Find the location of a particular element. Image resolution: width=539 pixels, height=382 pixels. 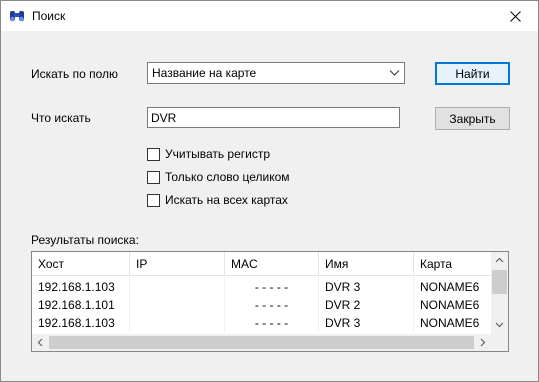

case-sensitive-option: Учитывать регистр is located at coordinates (208, 154).